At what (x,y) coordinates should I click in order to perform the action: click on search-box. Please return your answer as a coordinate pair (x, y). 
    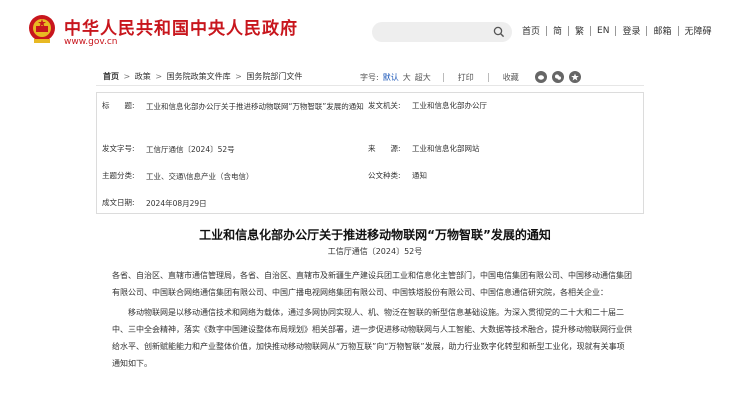
    Looking at the image, I should click on (442, 32).